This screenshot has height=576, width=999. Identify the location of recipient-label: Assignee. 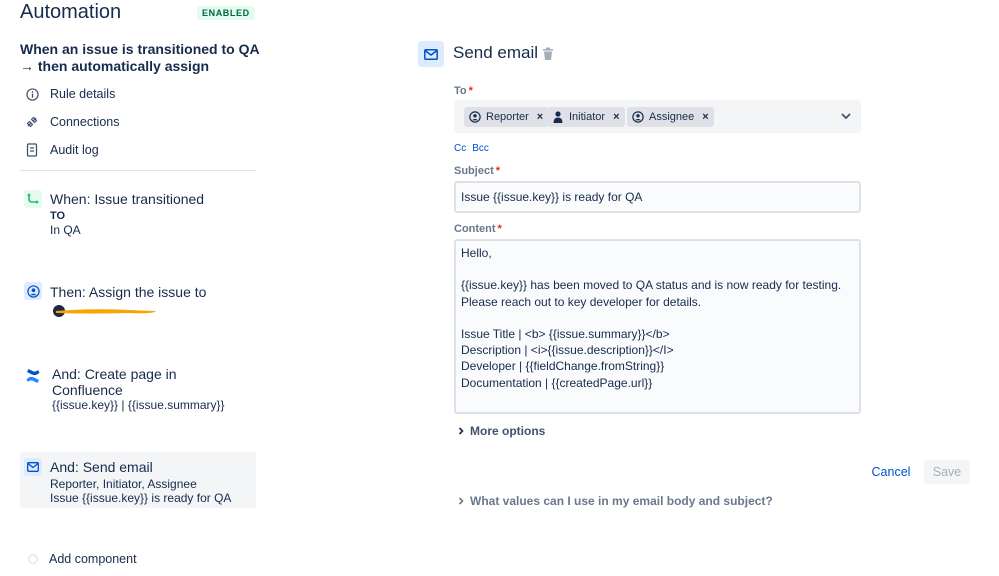
(672, 117).